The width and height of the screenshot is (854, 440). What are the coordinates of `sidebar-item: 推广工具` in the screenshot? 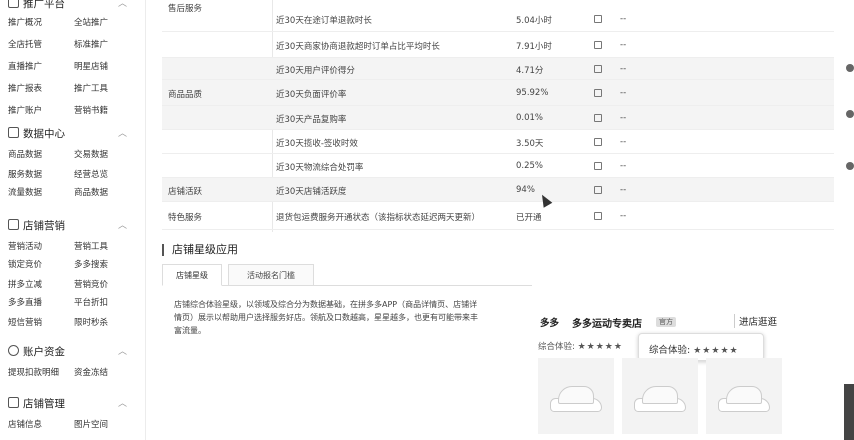 It's located at (91, 88).